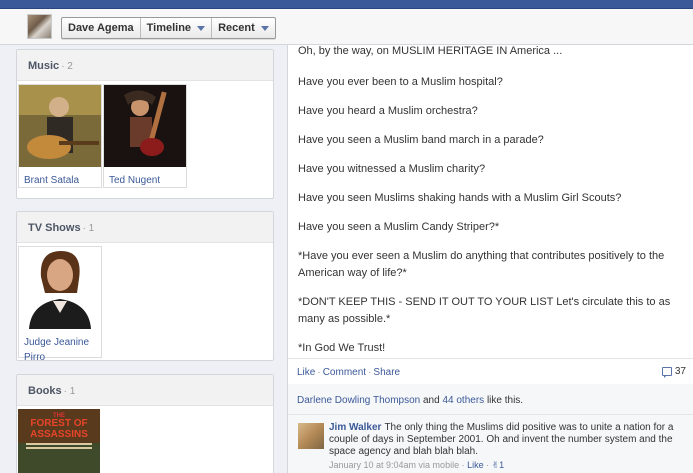 This screenshot has width=693, height=473. Describe the element at coordinates (145, 390) in the screenshot. I see `books-header: Books · 1` at that location.